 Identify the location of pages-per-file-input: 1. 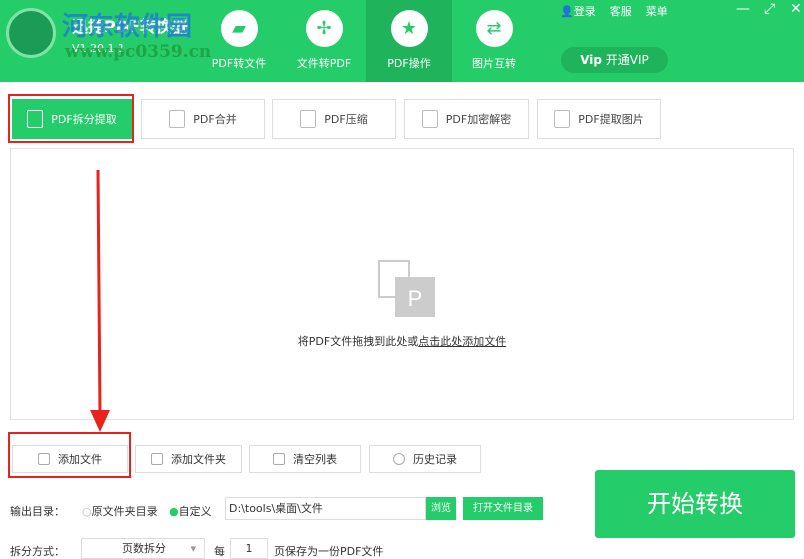
(249, 548).